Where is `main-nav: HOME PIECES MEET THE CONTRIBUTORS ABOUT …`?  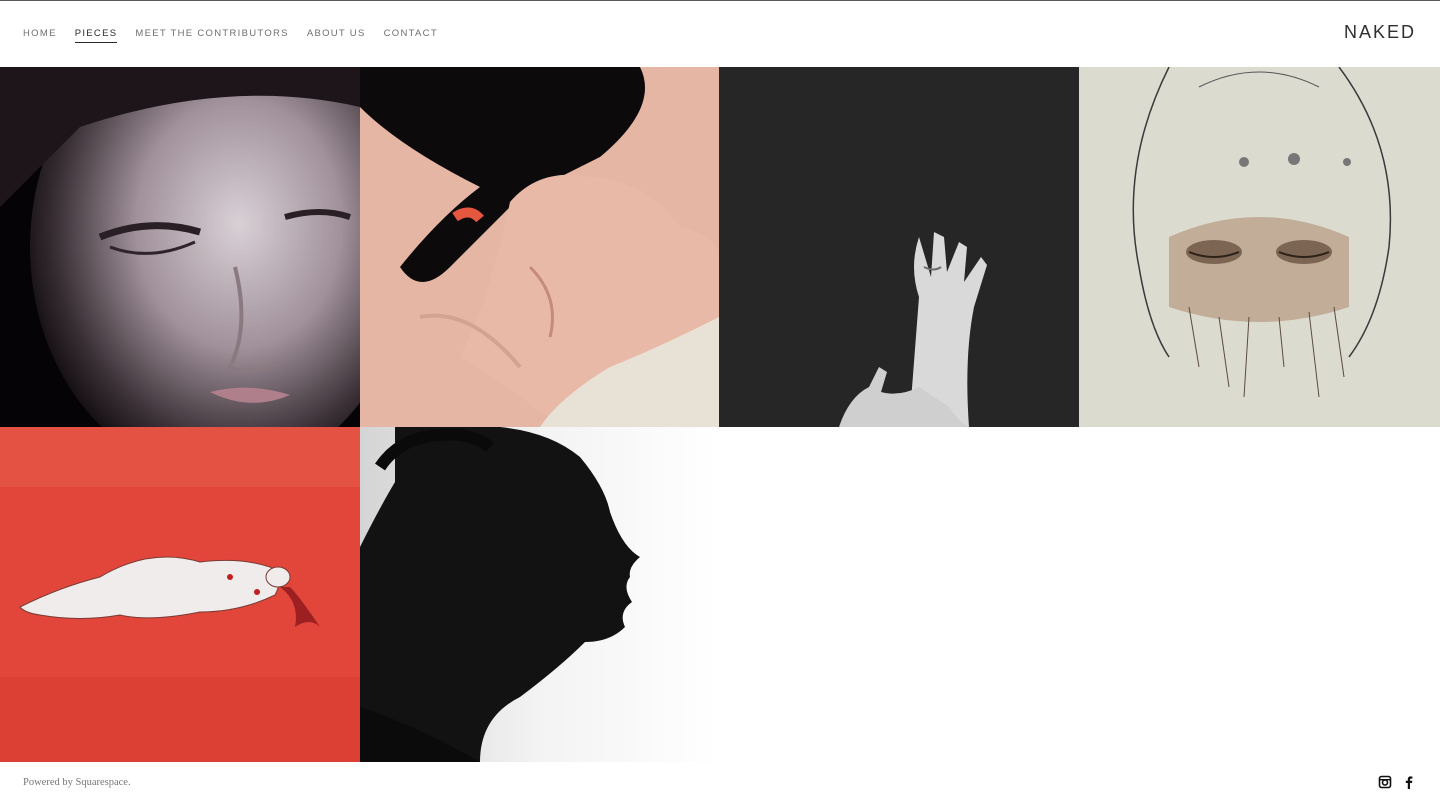 main-nav: HOME PIECES MEET THE CONTRIBUTORS ABOUT … is located at coordinates (239, 35).